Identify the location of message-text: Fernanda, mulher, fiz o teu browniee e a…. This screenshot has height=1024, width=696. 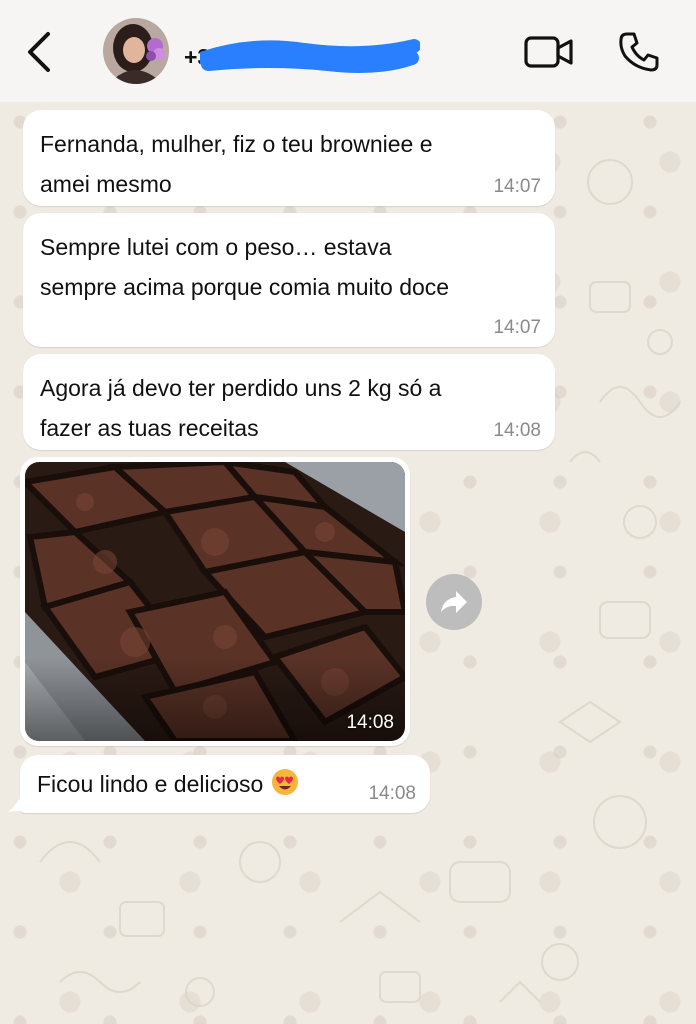
(236, 164).